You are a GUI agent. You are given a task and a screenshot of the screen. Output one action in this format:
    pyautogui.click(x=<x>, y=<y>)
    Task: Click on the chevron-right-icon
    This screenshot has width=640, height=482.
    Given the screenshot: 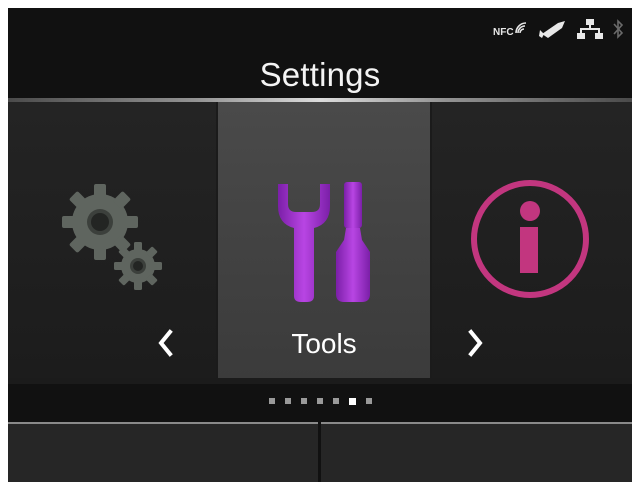 What is the action you would take?
    pyautogui.click(x=475, y=343)
    